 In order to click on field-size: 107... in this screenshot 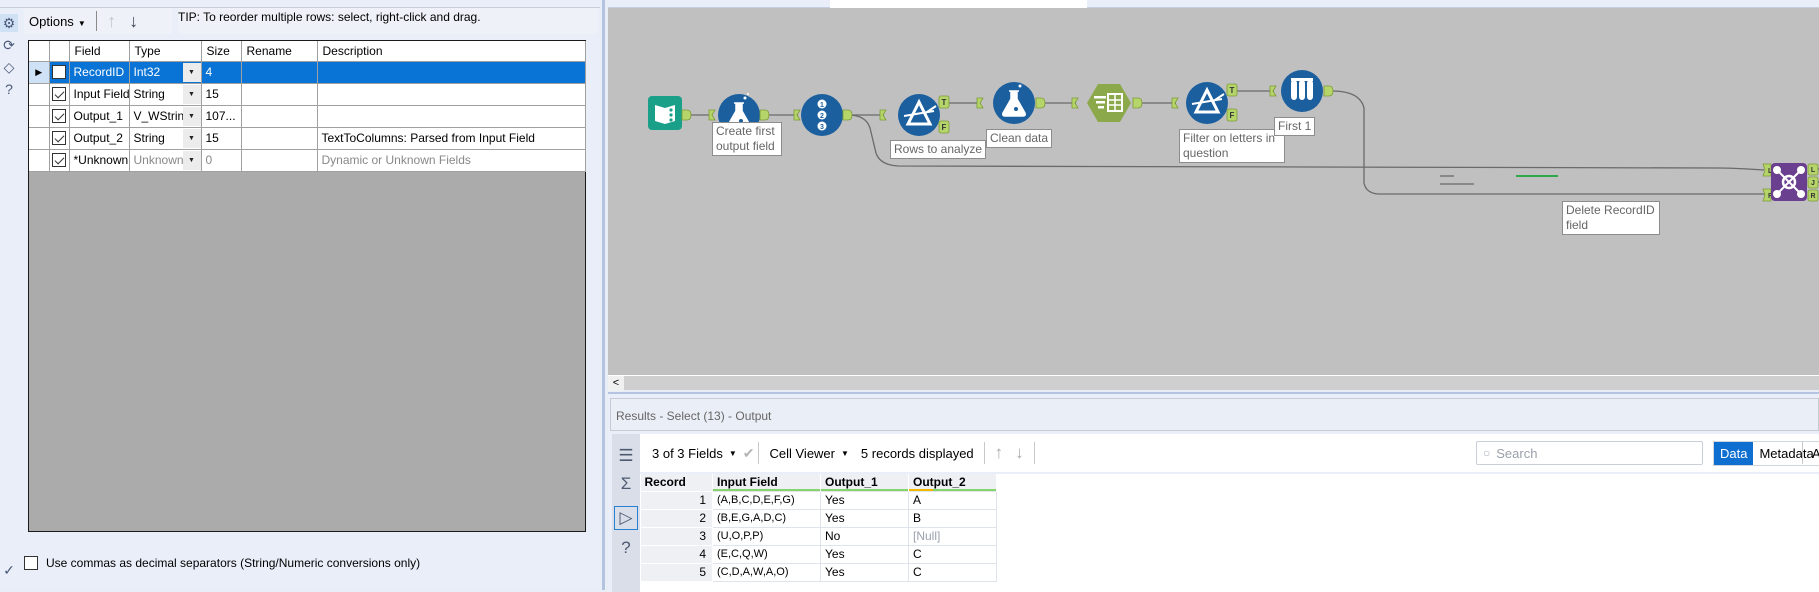, I will do `click(221, 116)`.